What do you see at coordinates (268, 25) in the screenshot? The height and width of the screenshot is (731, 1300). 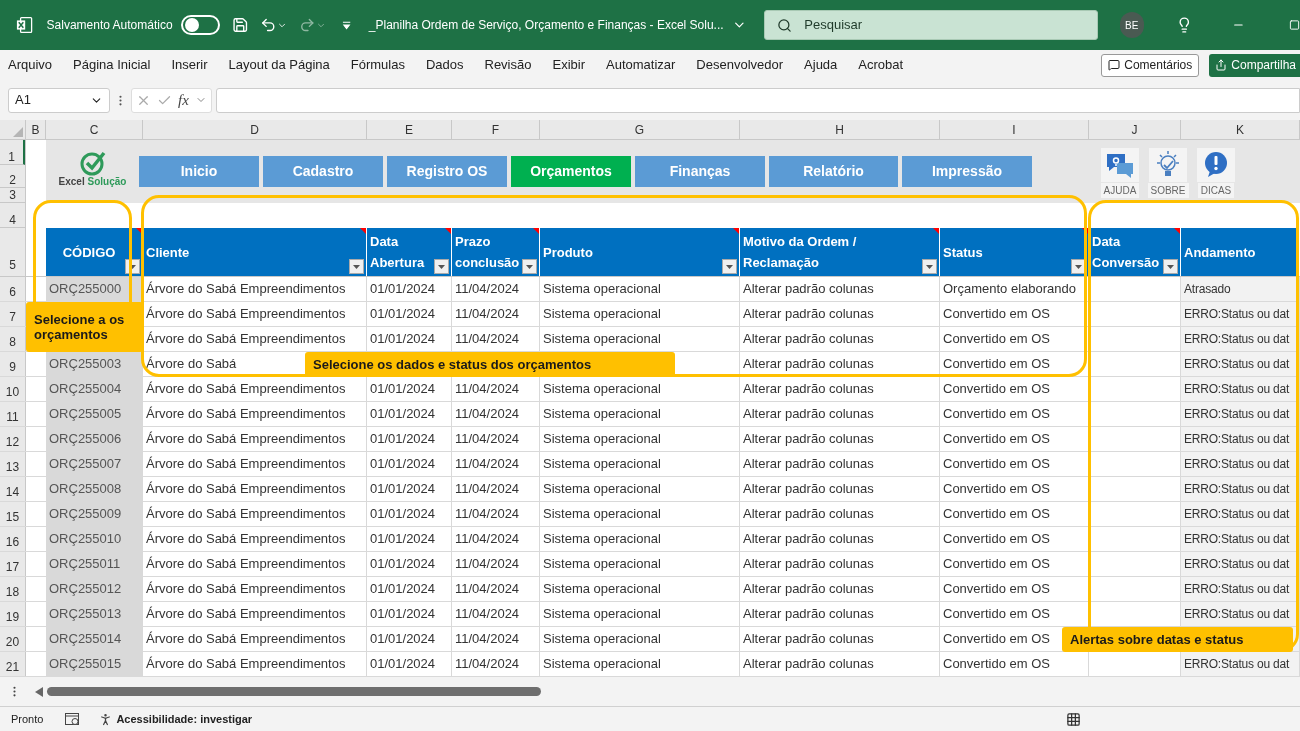 I see `undo-icon` at bounding box center [268, 25].